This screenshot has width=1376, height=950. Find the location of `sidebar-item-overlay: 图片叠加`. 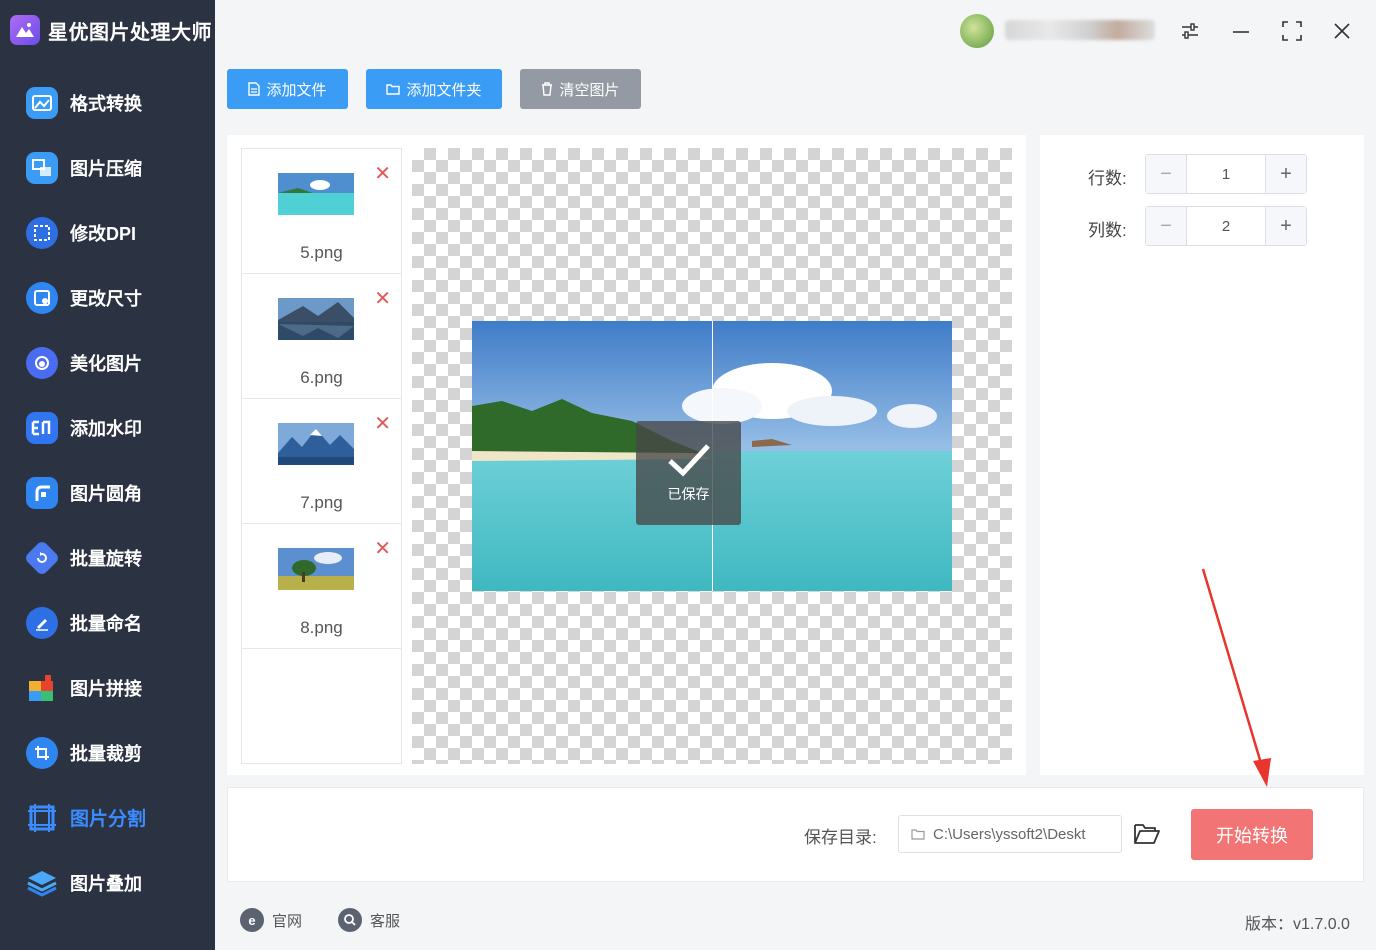

sidebar-item-overlay: 图片叠加 is located at coordinates (107, 882).